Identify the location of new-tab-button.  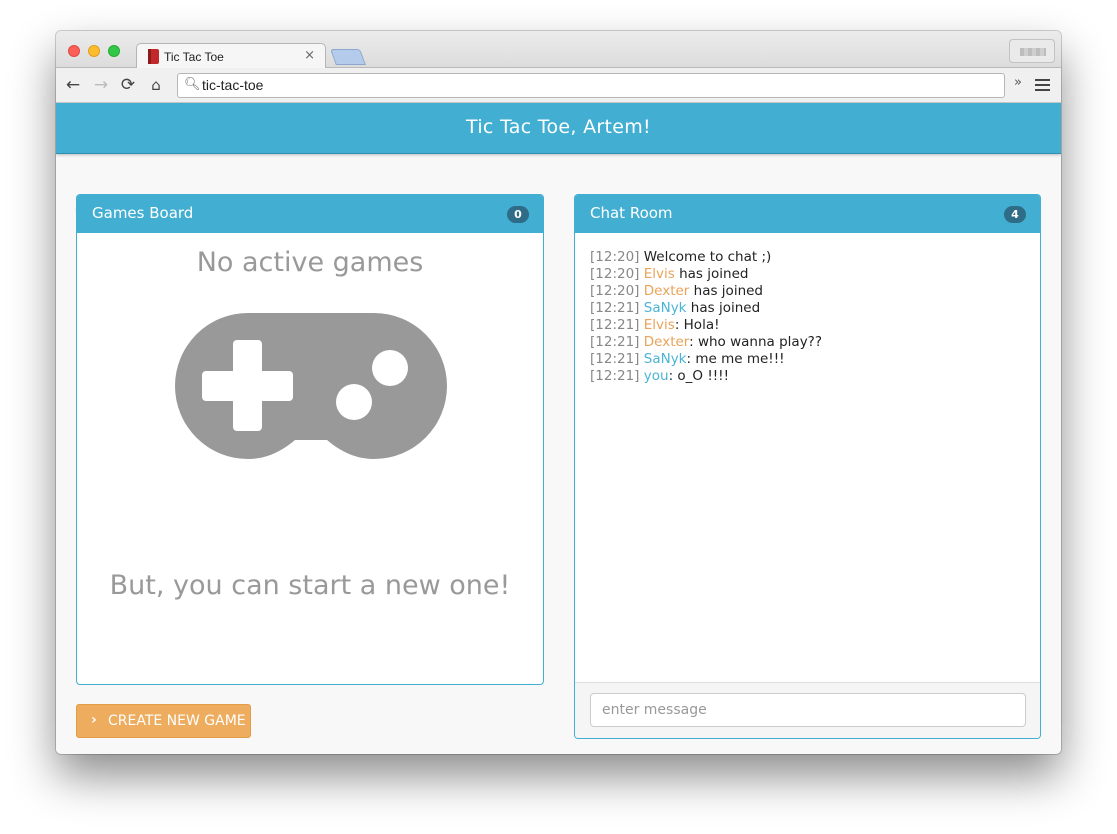
(348, 57).